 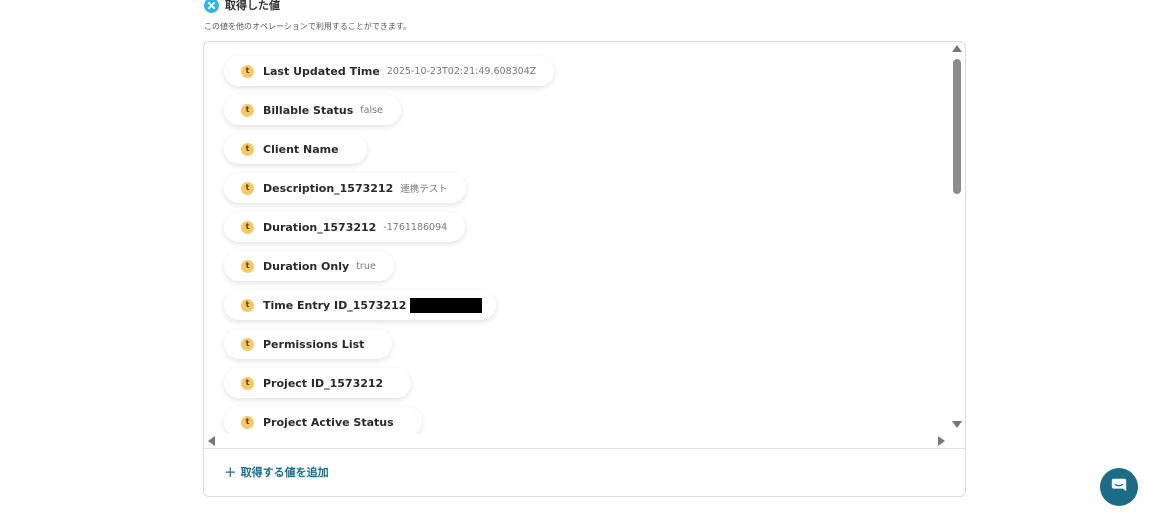 I want to click on chat-button, so click(x=1119, y=487).